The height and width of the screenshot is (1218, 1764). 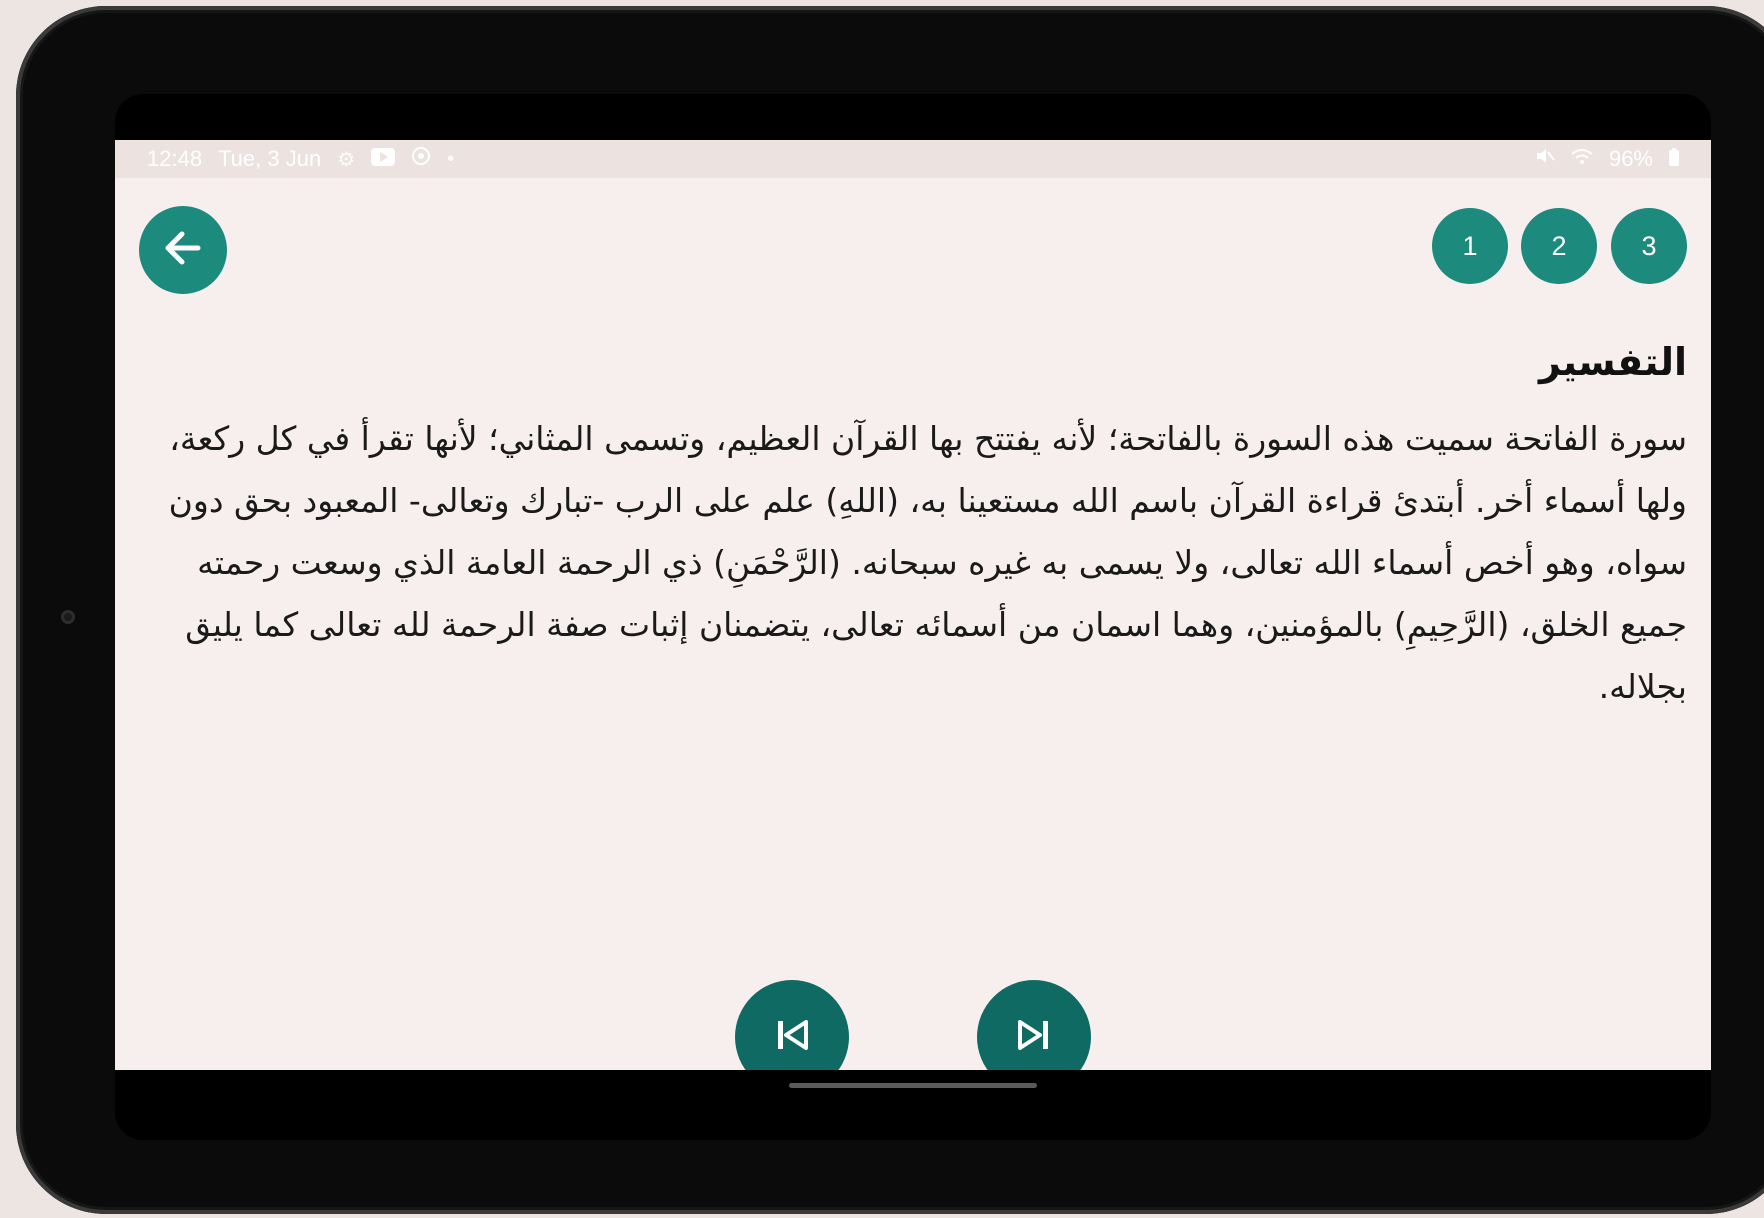 What do you see at coordinates (1545, 159) in the screenshot?
I see `mute-icon` at bounding box center [1545, 159].